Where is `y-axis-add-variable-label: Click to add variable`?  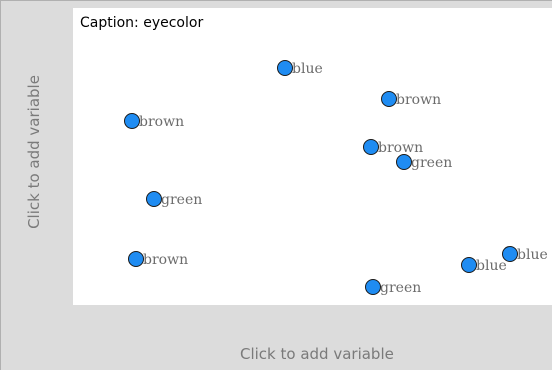 y-axis-add-variable-label: Click to add variable is located at coordinates (34, 152).